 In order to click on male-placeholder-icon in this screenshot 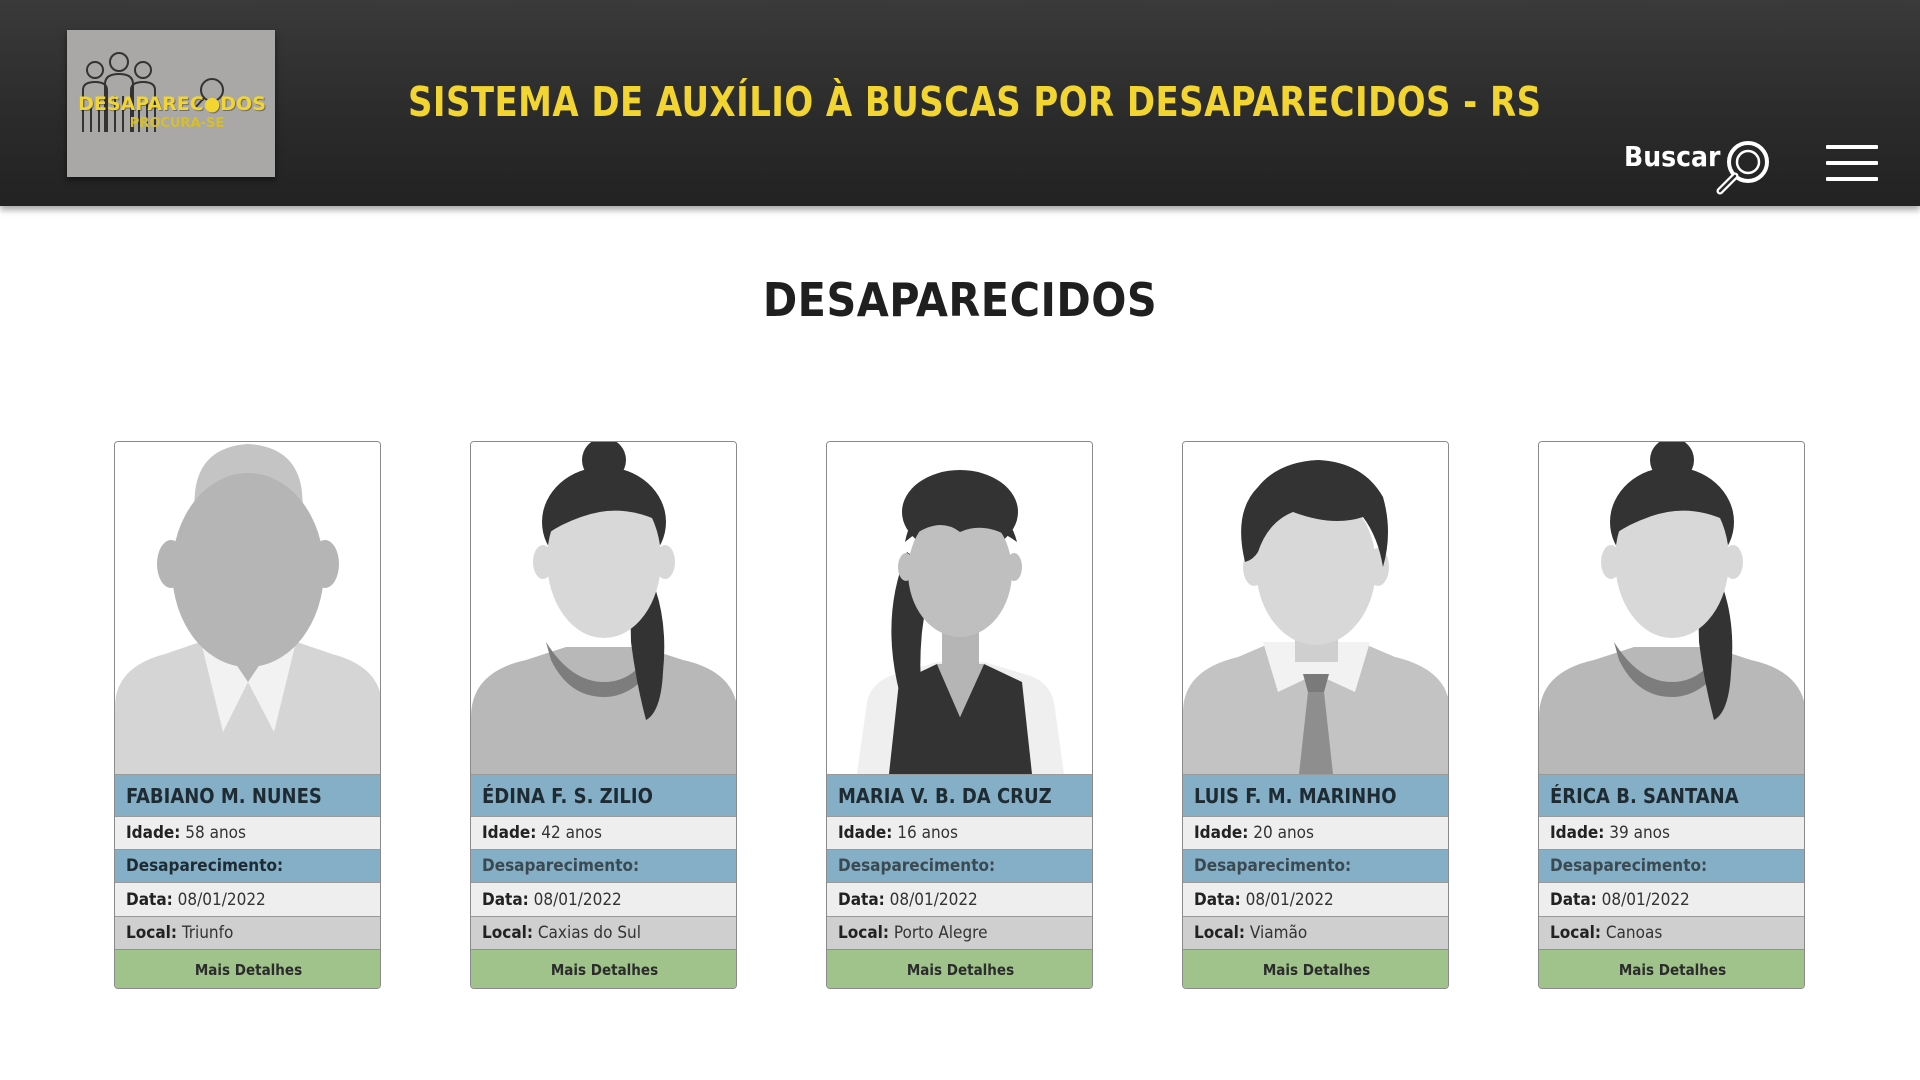, I will do `click(247, 608)`.